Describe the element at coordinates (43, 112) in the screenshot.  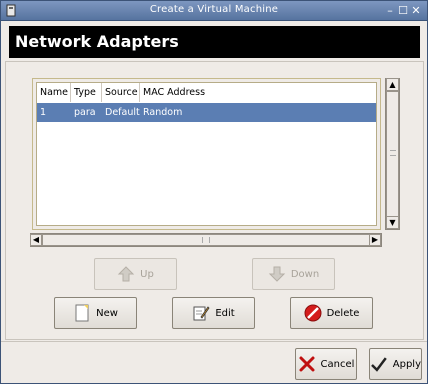
I see `cell-name: 1` at that location.